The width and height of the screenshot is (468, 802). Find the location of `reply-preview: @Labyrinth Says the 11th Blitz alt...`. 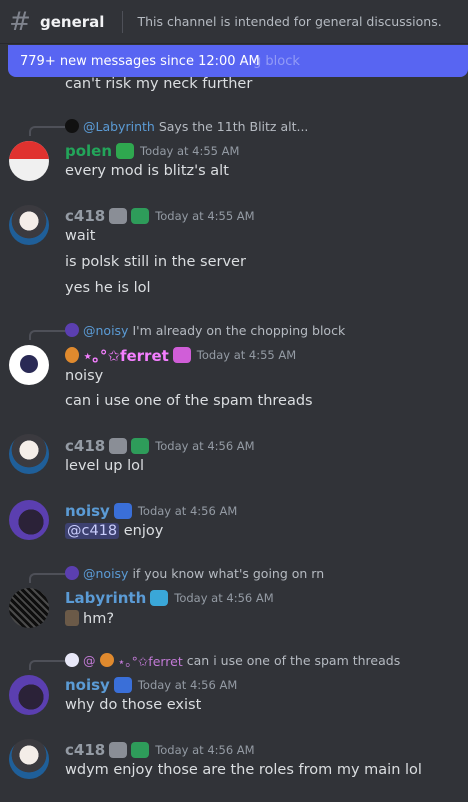

reply-preview: @Labyrinth Says the 11th Blitz alt... is located at coordinates (186, 126).